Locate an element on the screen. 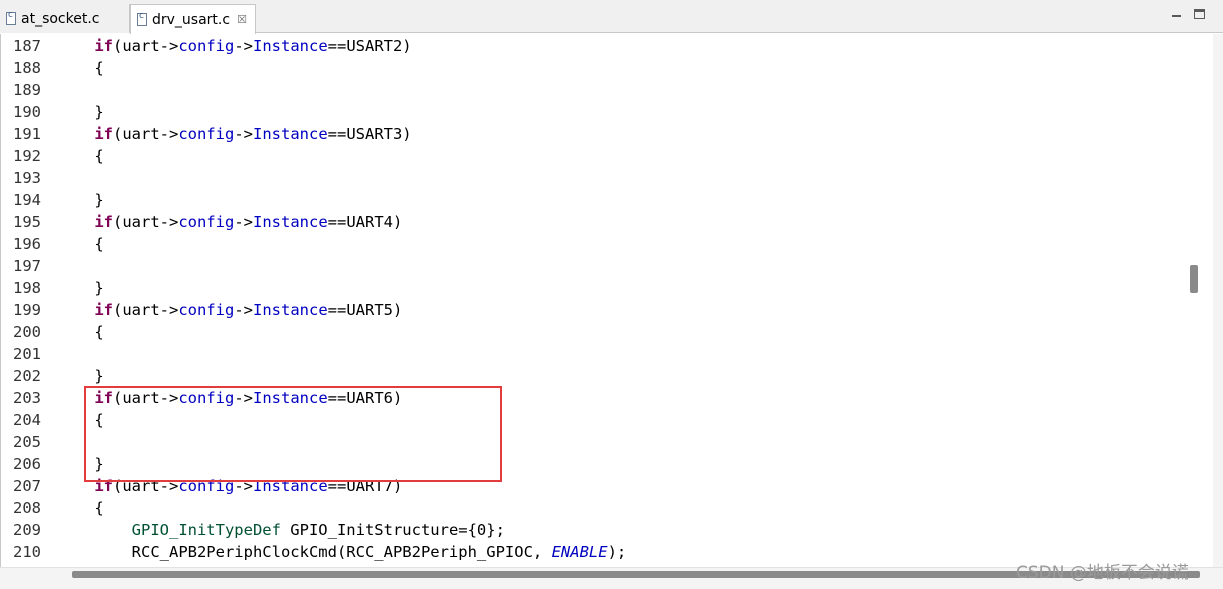  line-number: 202 is located at coordinates (27, 376).